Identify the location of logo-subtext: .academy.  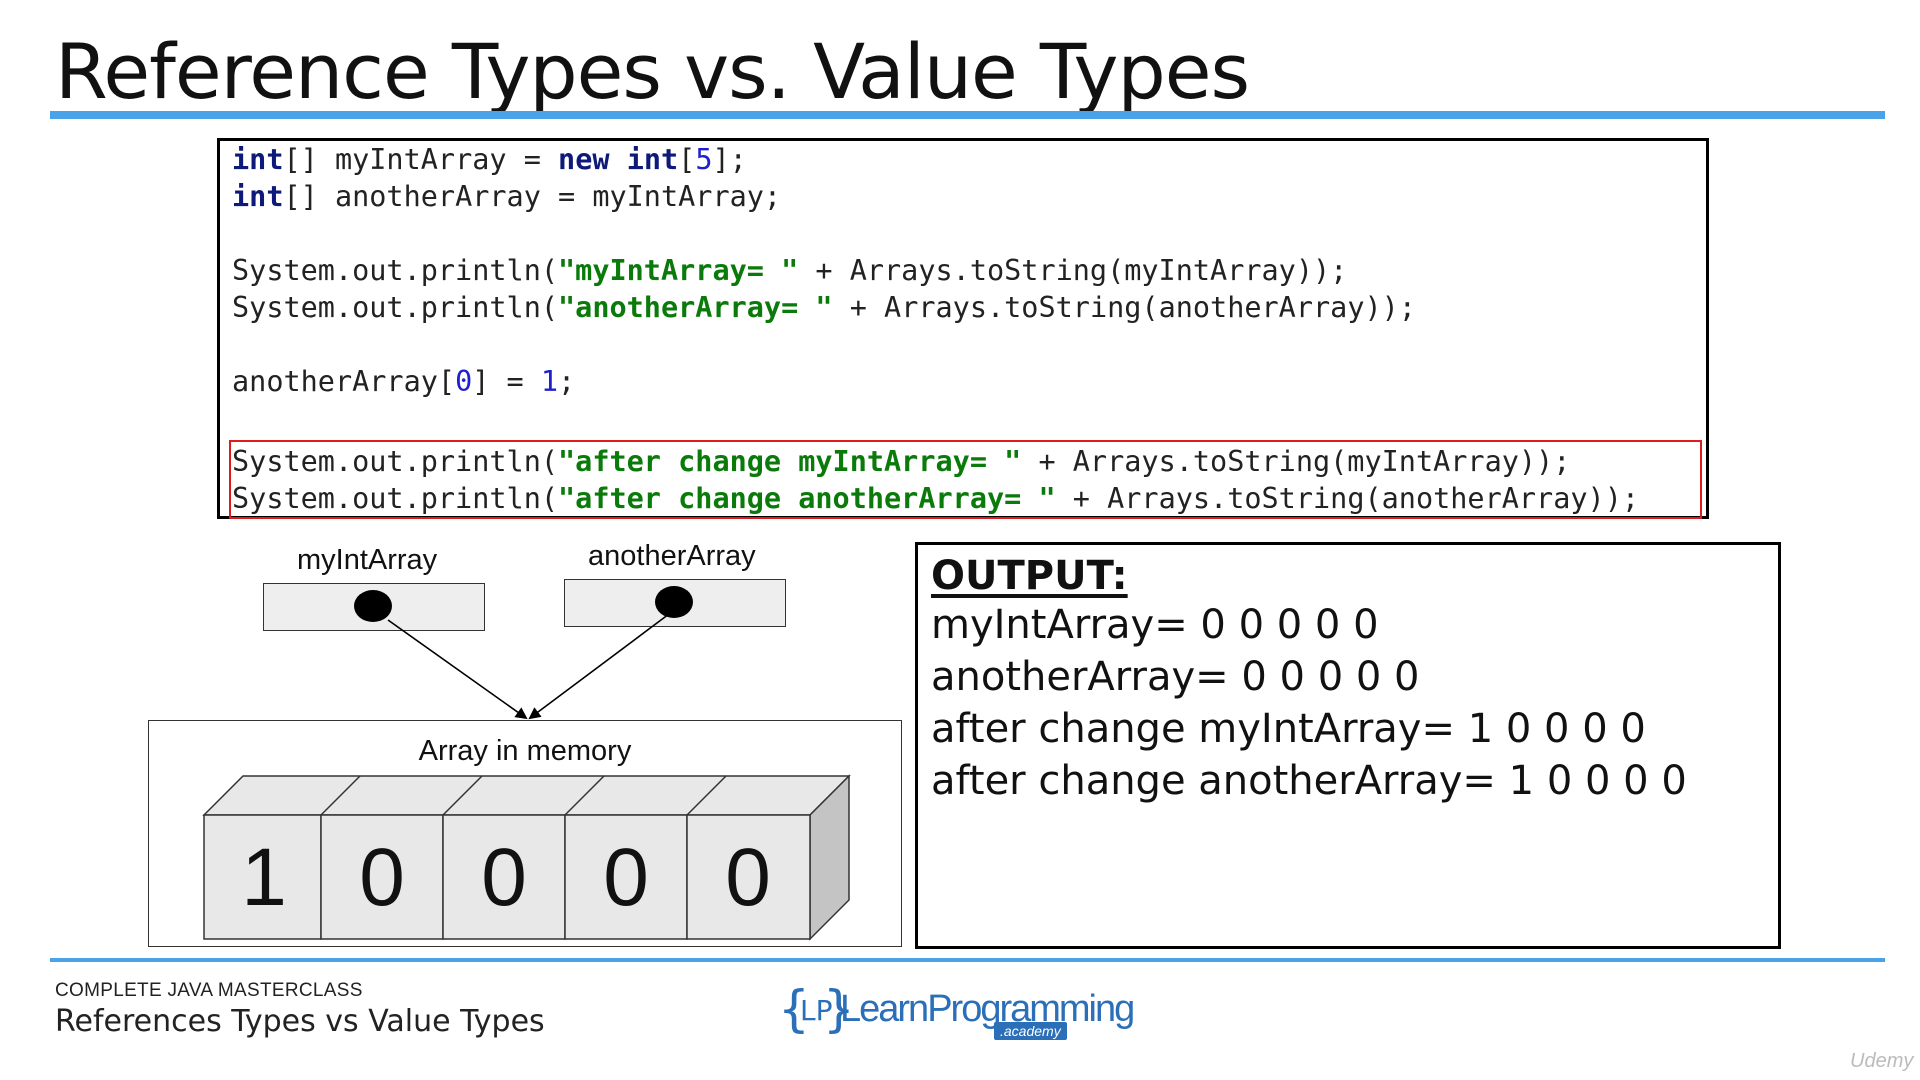
(1030, 1031).